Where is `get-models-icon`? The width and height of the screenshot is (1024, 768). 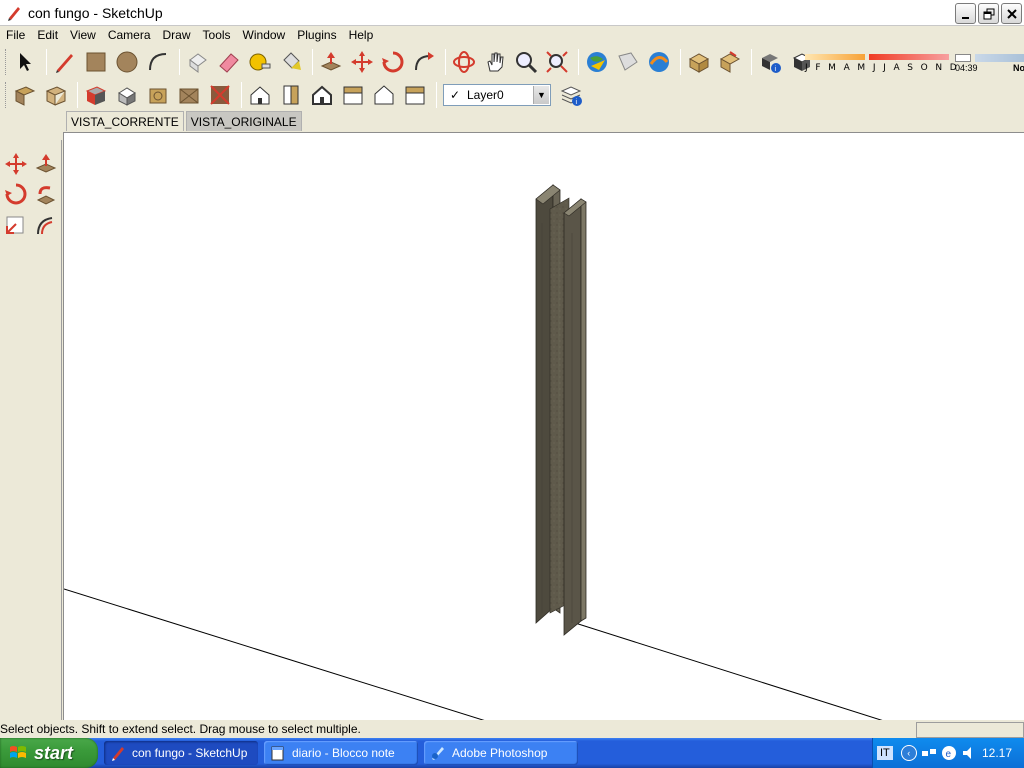 get-models-icon is located at coordinates (699, 63).